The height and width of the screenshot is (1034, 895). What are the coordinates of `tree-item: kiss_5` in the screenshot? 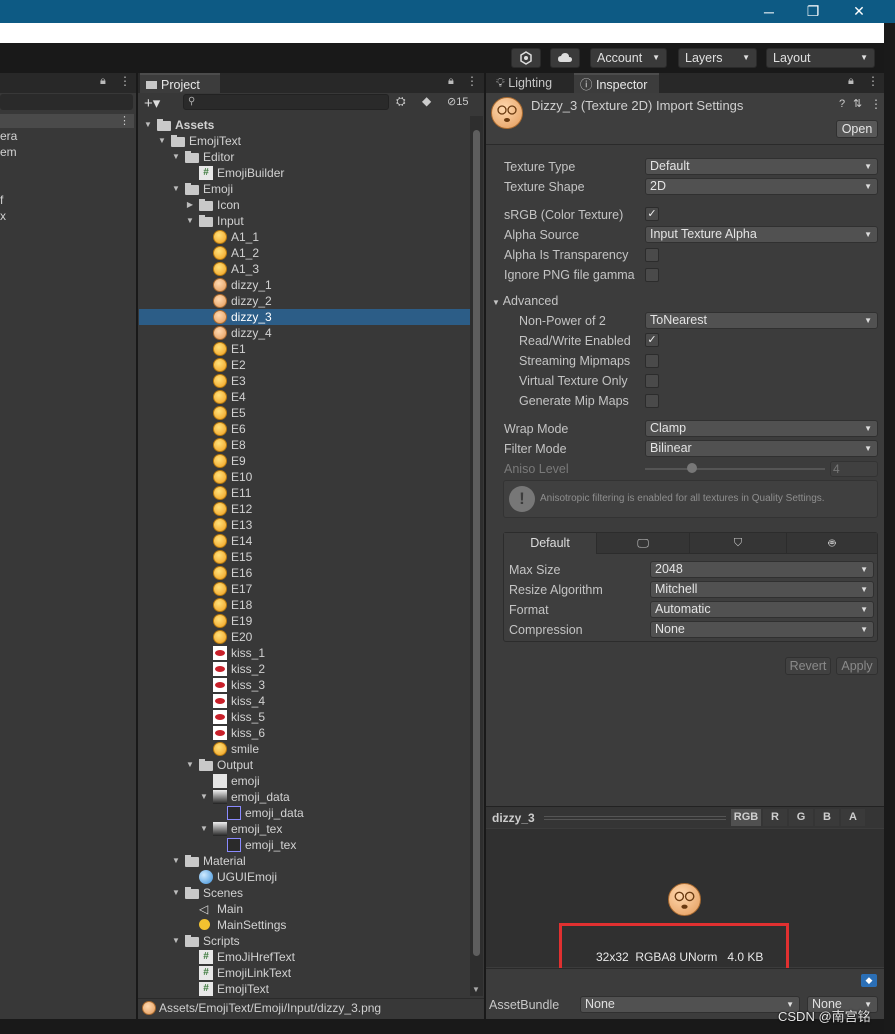 It's located at (304, 717).